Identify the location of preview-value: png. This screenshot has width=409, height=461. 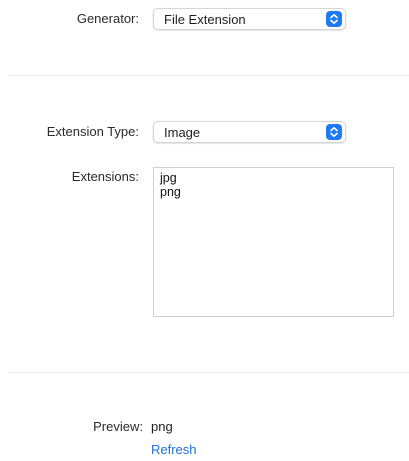
(162, 426).